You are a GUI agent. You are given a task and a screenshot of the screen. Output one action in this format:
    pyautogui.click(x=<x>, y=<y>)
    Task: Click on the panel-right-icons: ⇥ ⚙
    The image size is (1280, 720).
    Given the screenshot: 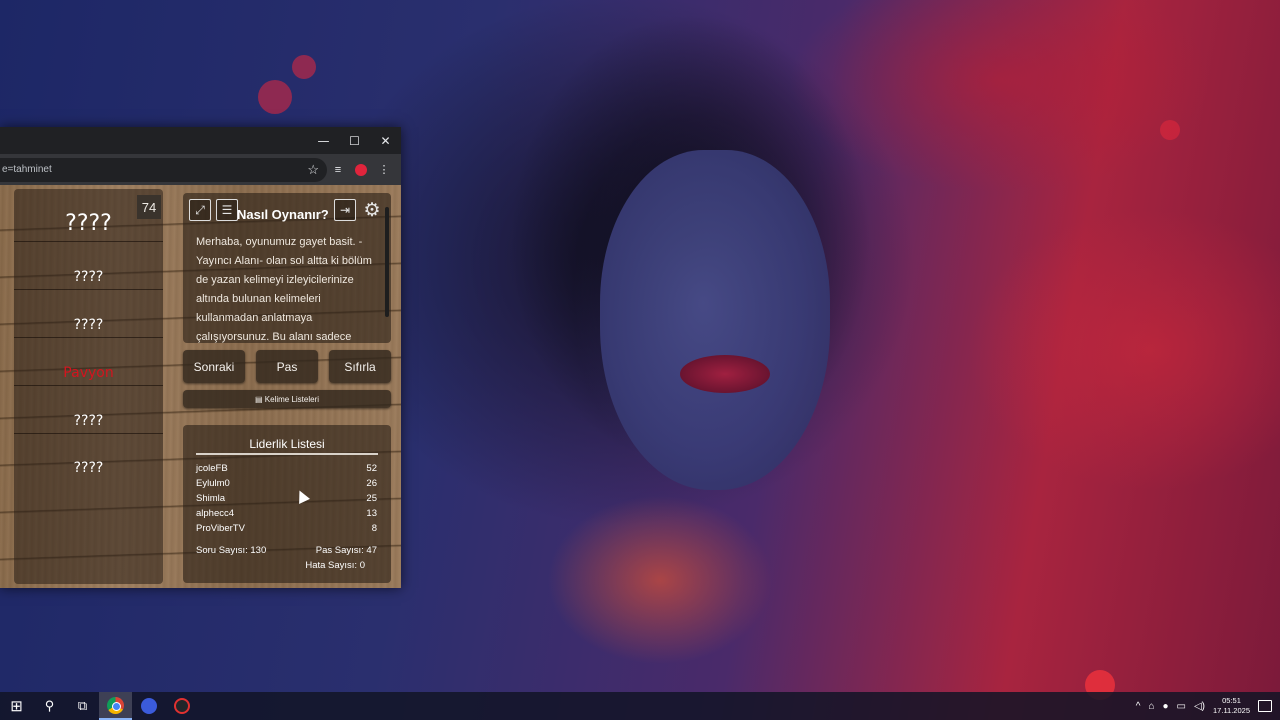 What is the action you would take?
    pyautogui.click(x=358, y=210)
    